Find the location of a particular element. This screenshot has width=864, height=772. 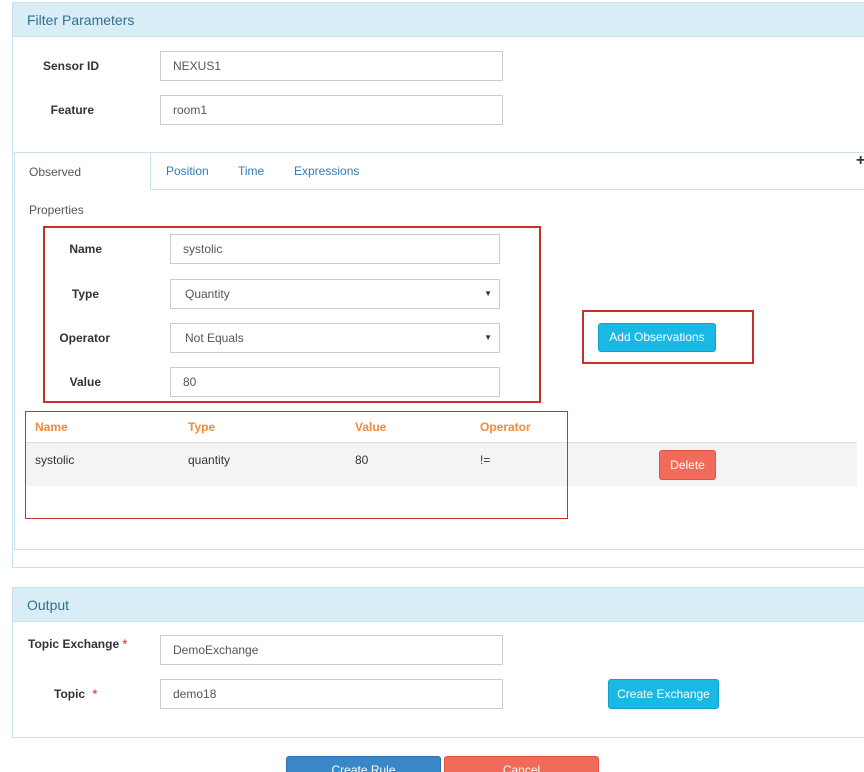

table-cell-operator: != is located at coordinates (485, 460).